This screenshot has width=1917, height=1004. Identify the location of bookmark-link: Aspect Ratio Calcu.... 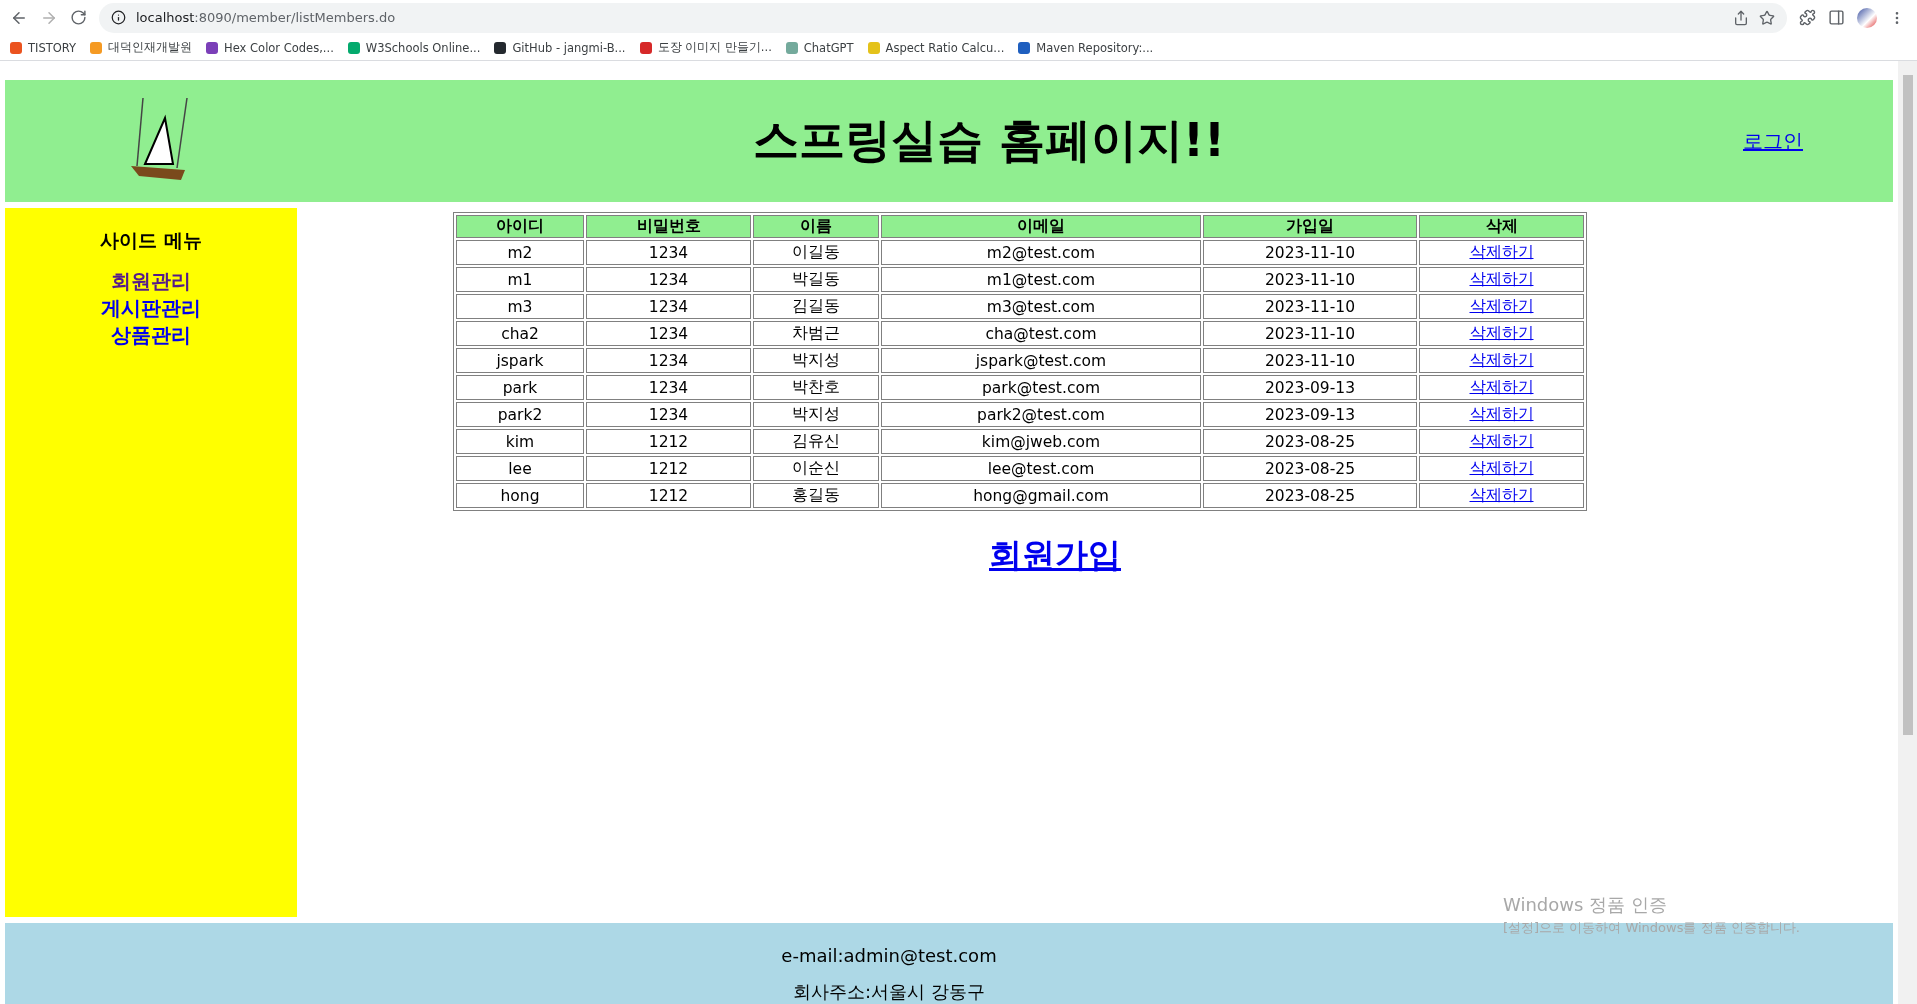
(936, 47).